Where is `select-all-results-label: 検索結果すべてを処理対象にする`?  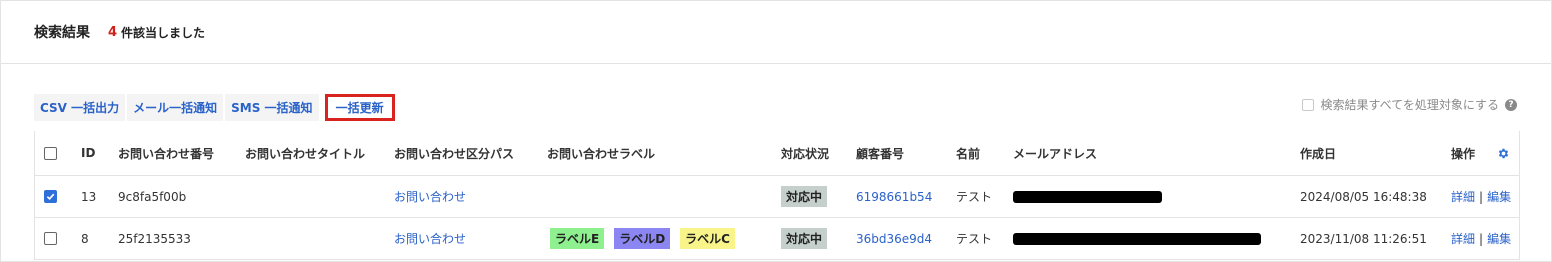
select-all-results-label: 検索結果すべてを処理対象にする is located at coordinates (1409, 105).